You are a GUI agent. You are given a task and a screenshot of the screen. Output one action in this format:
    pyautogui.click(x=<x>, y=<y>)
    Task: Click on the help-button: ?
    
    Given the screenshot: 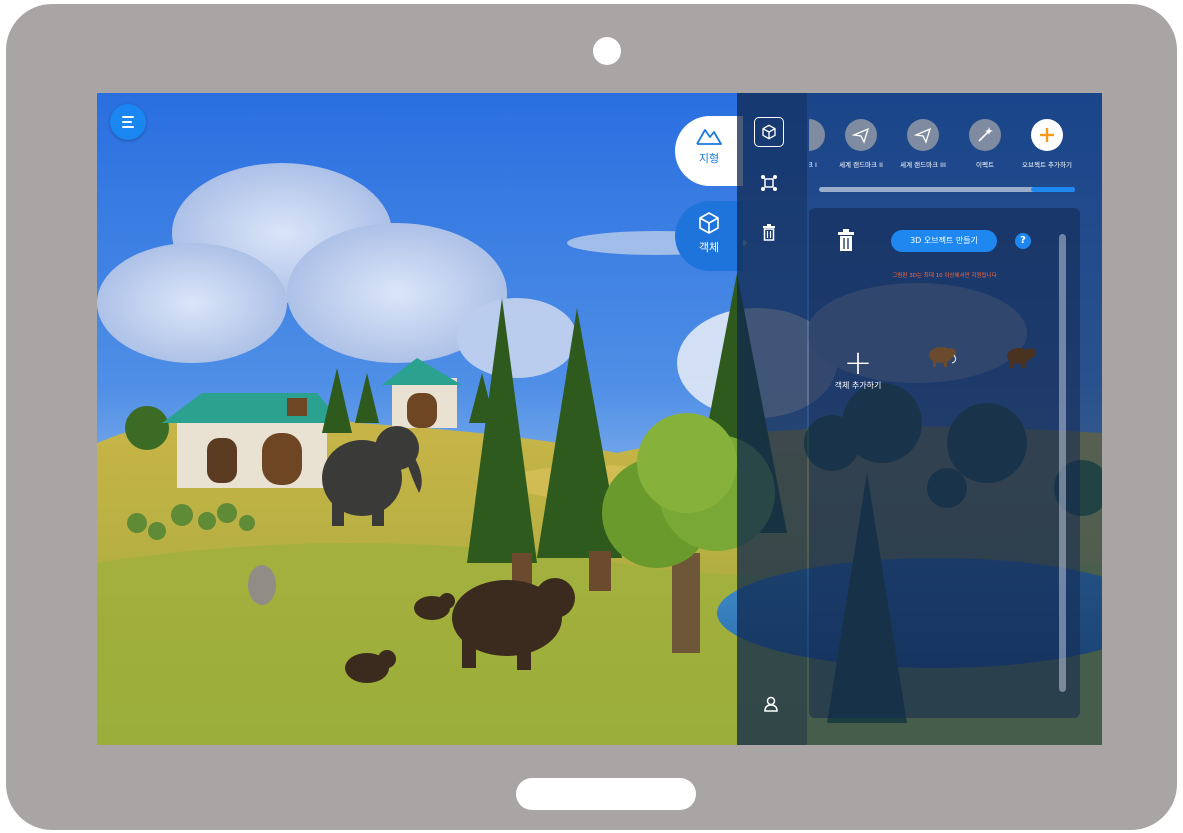 What is the action you would take?
    pyautogui.click(x=1023, y=241)
    